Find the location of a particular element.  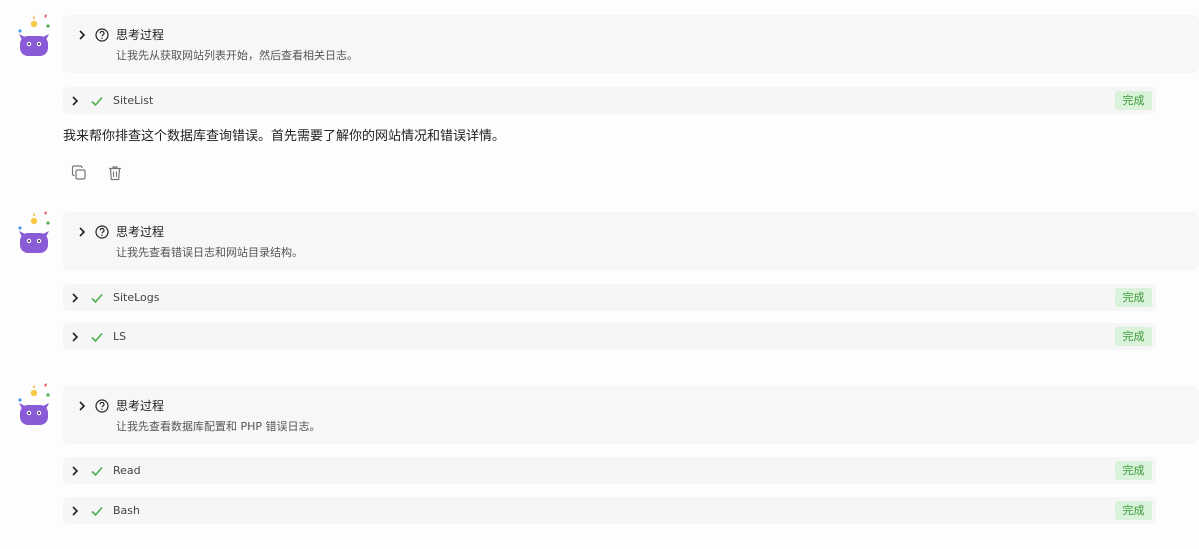

tool-call-row: Bash 完成 is located at coordinates (609, 510).